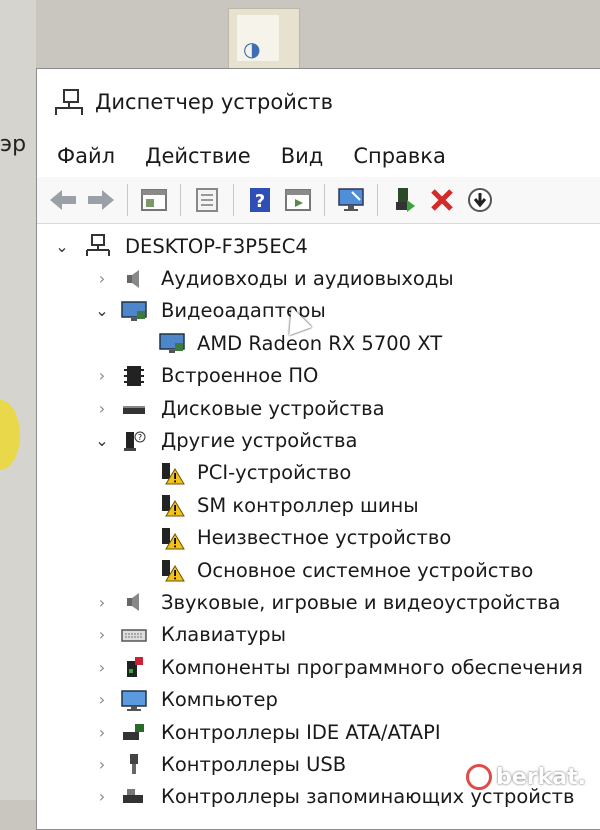  What do you see at coordinates (134, 764) in the screenshot?
I see `usb-icon` at bounding box center [134, 764].